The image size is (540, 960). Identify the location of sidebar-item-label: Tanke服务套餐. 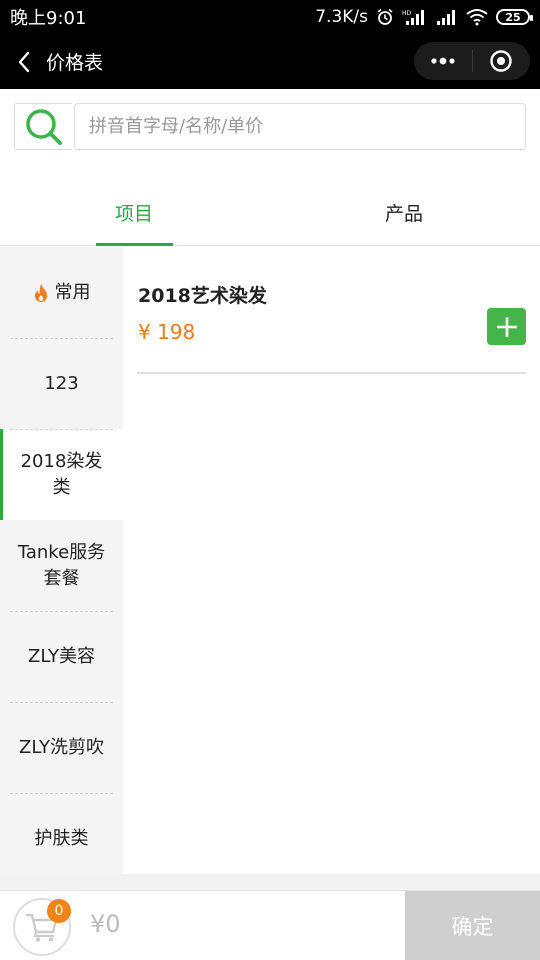
(61, 565).